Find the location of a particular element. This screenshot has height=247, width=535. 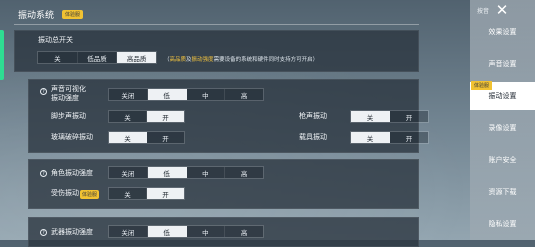

page-title: 振动系统 is located at coordinates (36, 16).